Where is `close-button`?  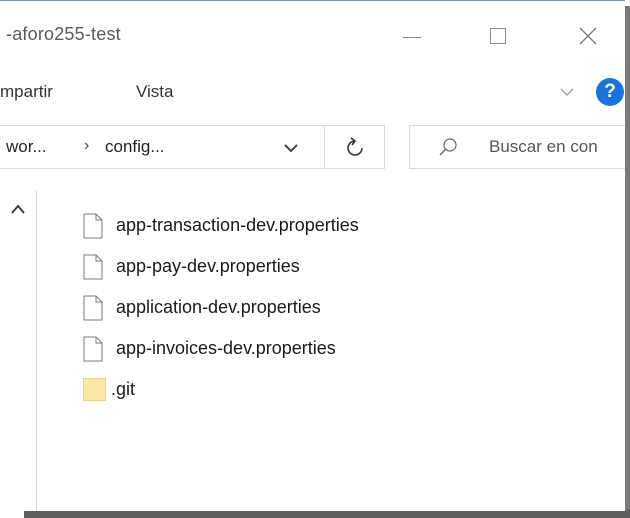 close-button is located at coordinates (588, 36).